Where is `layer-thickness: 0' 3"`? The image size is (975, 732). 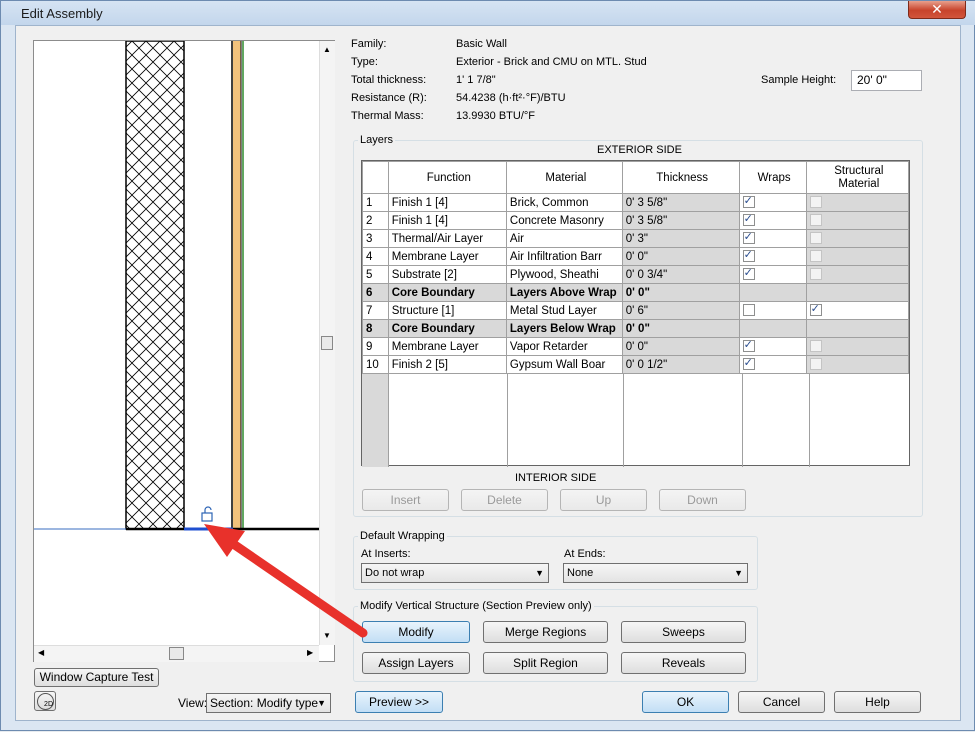
layer-thickness: 0' 3" is located at coordinates (680, 238).